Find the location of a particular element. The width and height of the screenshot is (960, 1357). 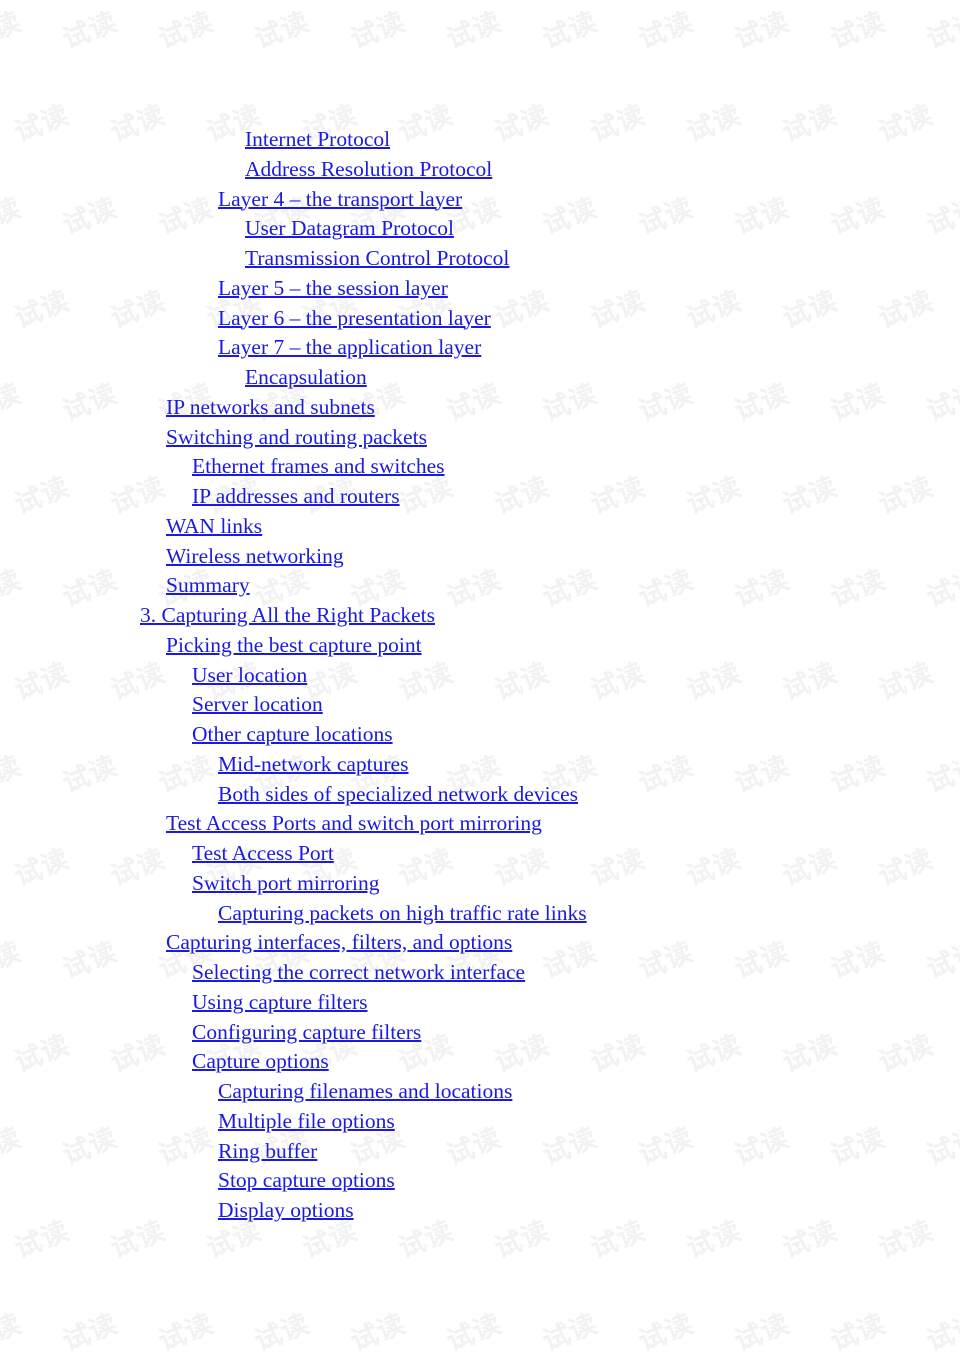

toc-entry: Layer 6 – the presentation layer is located at coordinates (363, 319).